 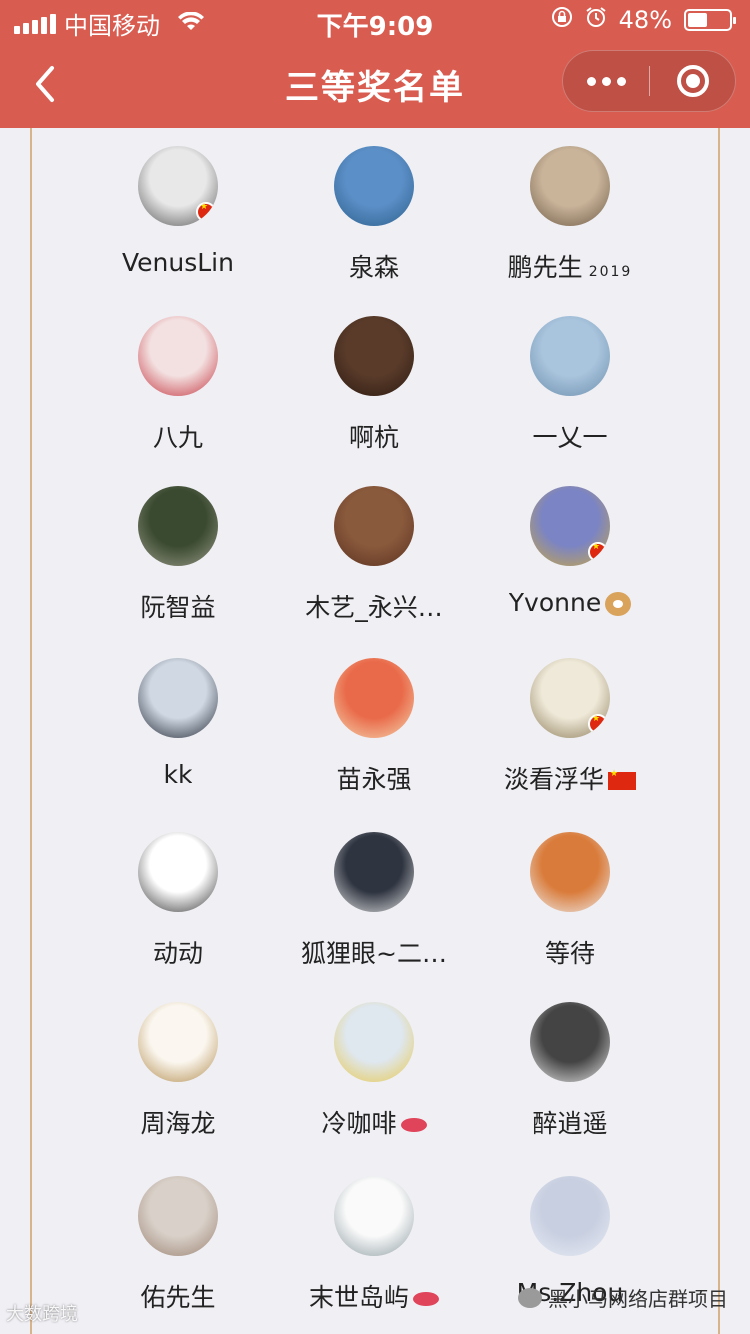 I want to click on winner-name: 冷咖啡, so click(x=374, y=1122).